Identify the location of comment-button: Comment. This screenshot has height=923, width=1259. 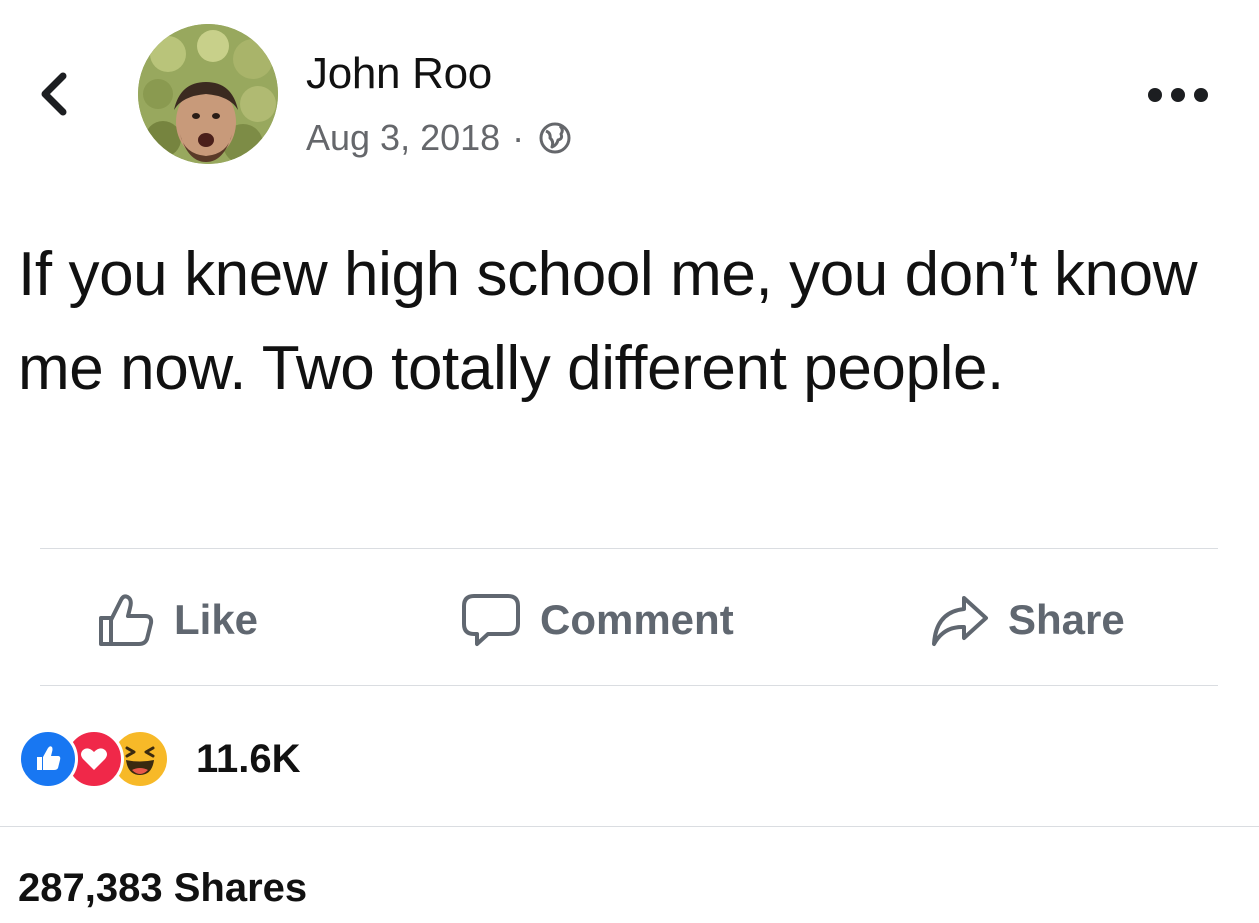
(597, 620).